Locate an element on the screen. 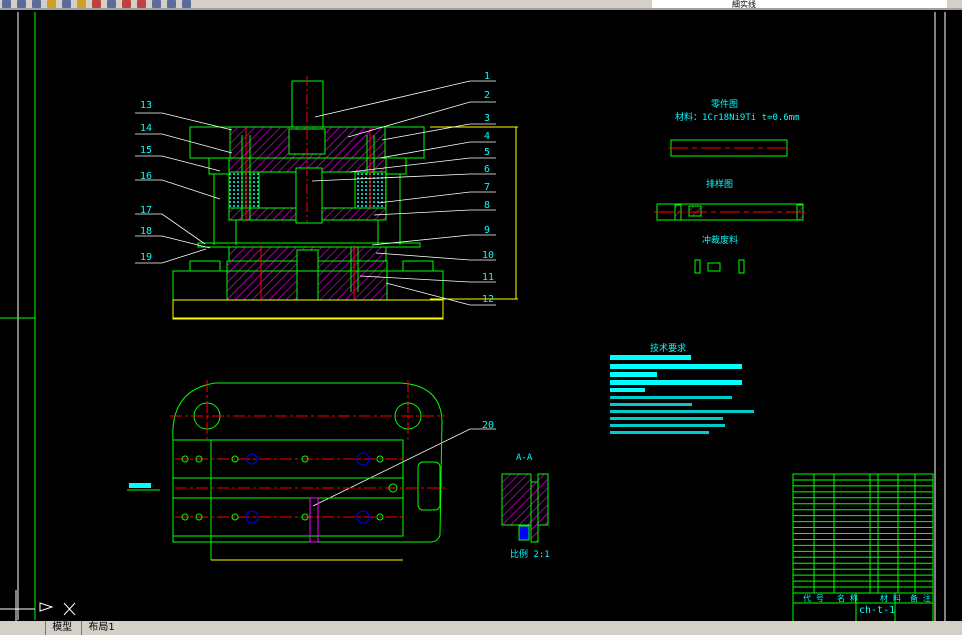  title-header-code: 代 号 is located at coordinates (813, 598).